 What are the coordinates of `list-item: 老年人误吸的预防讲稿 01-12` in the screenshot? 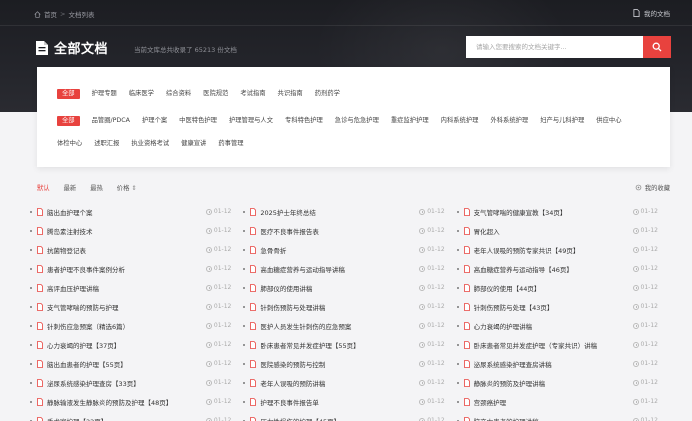 It's located at (349, 382).